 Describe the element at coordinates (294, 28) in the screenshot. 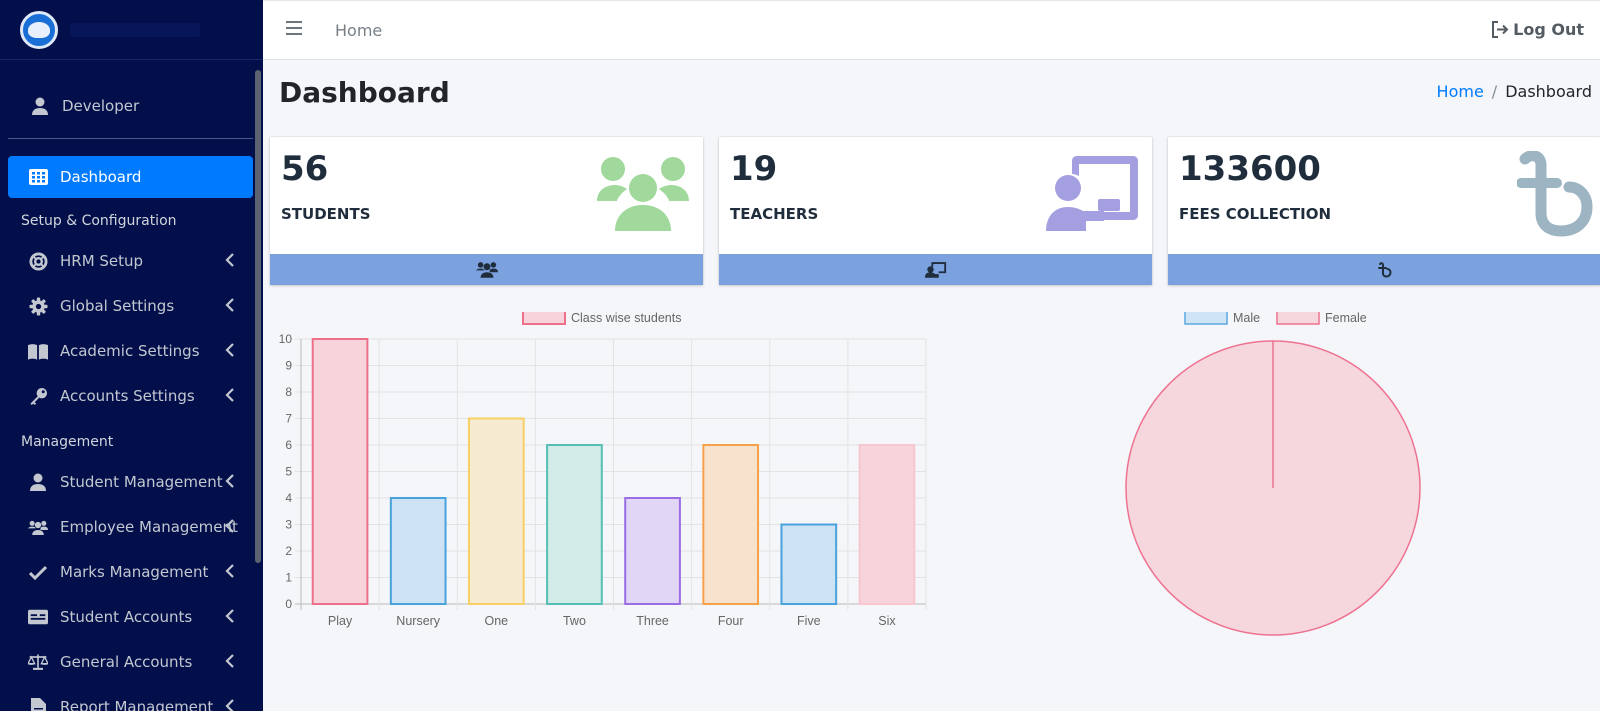

I see `hamburger-menu-icon` at that location.